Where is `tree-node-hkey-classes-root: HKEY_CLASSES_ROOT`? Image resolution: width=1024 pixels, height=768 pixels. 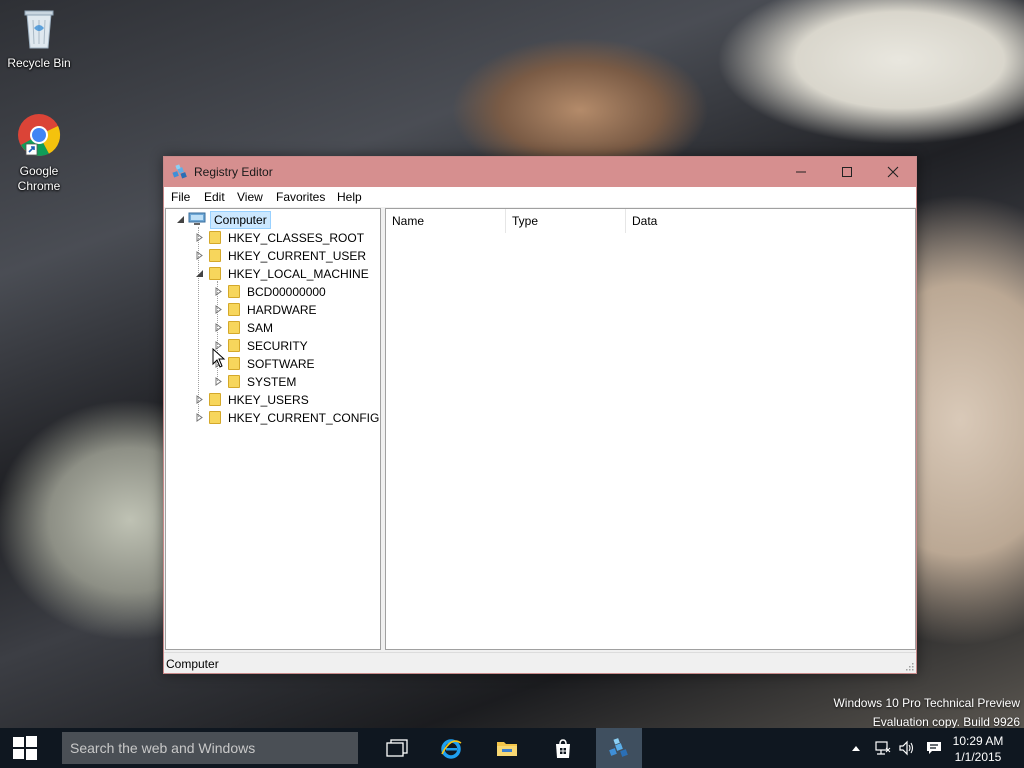
tree-node-hkey-classes-root: HKEY_CLASSES_ROOT is located at coordinates (295, 238).